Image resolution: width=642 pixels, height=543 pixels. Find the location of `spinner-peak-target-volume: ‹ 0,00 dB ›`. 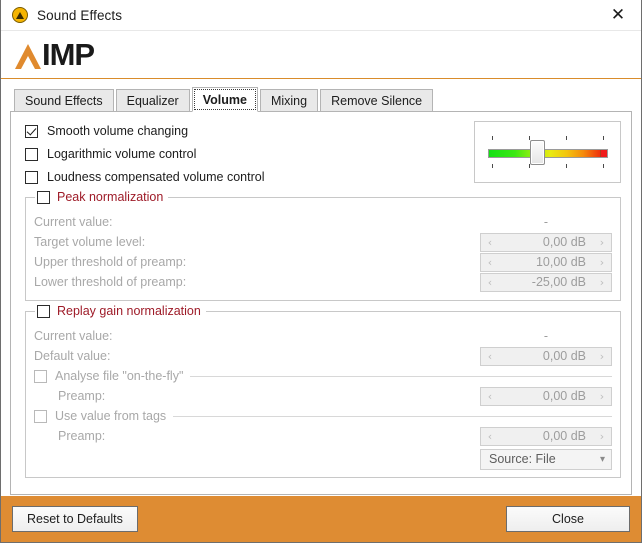

spinner-peak-target-volume: ‹ 0,00 dB › is located at coordinates (546, 242).